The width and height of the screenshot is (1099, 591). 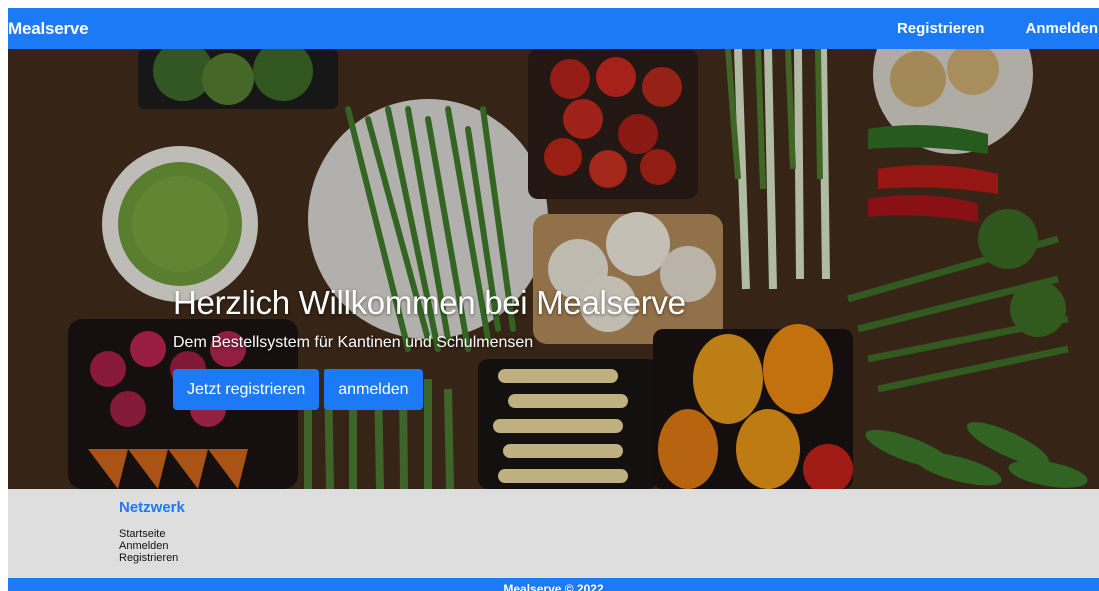 What do you see at coordinates (142, 534) in the screenshot?
I see `footer-link-home: Startseite` at bounding box center [142, 534].